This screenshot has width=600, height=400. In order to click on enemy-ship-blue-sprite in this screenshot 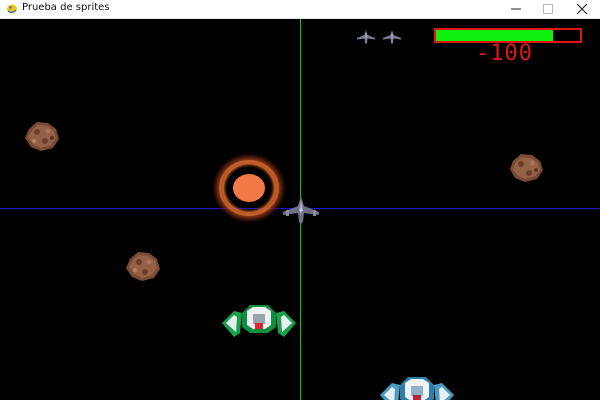, I will do `click(417, 388)`.